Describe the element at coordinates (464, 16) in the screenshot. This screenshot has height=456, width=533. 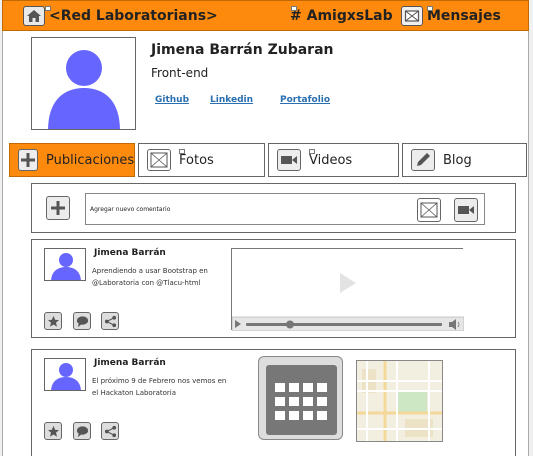
I see `messages-label: Mensajes` at that location.